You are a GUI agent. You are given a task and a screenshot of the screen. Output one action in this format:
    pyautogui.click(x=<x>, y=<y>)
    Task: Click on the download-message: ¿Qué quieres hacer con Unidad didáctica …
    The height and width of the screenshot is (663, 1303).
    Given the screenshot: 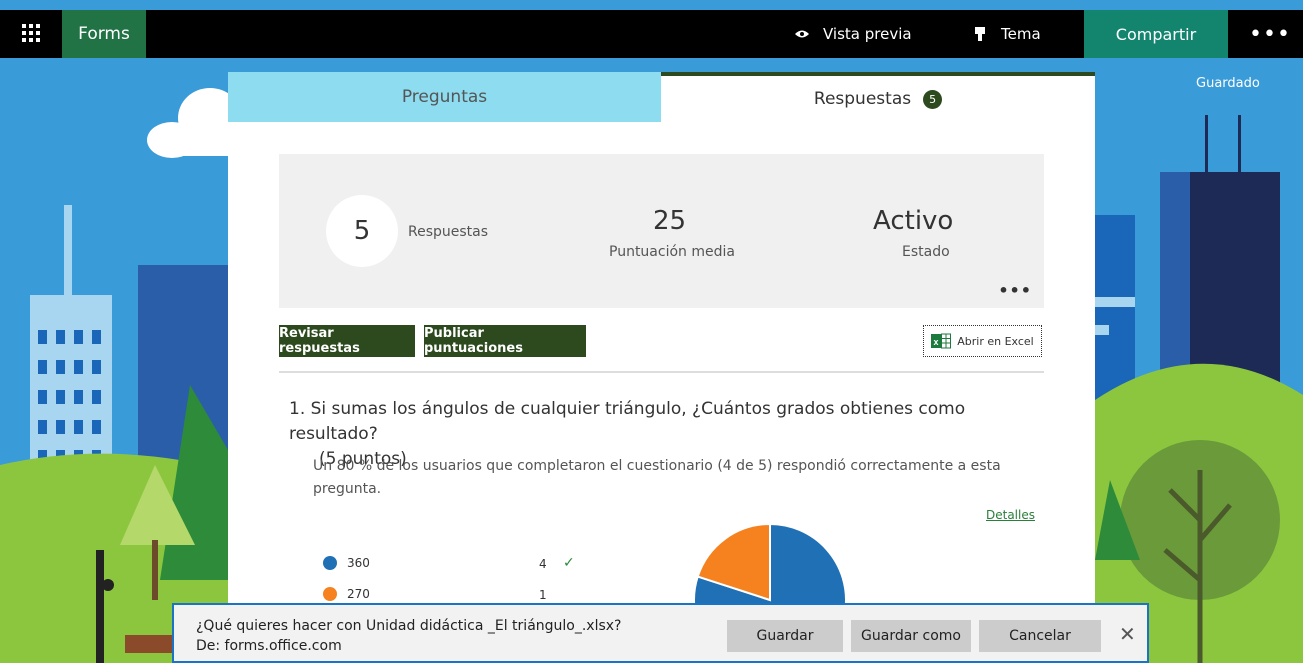 What is the action you would take?
    pyautogui.click(x=409, y=636)
    